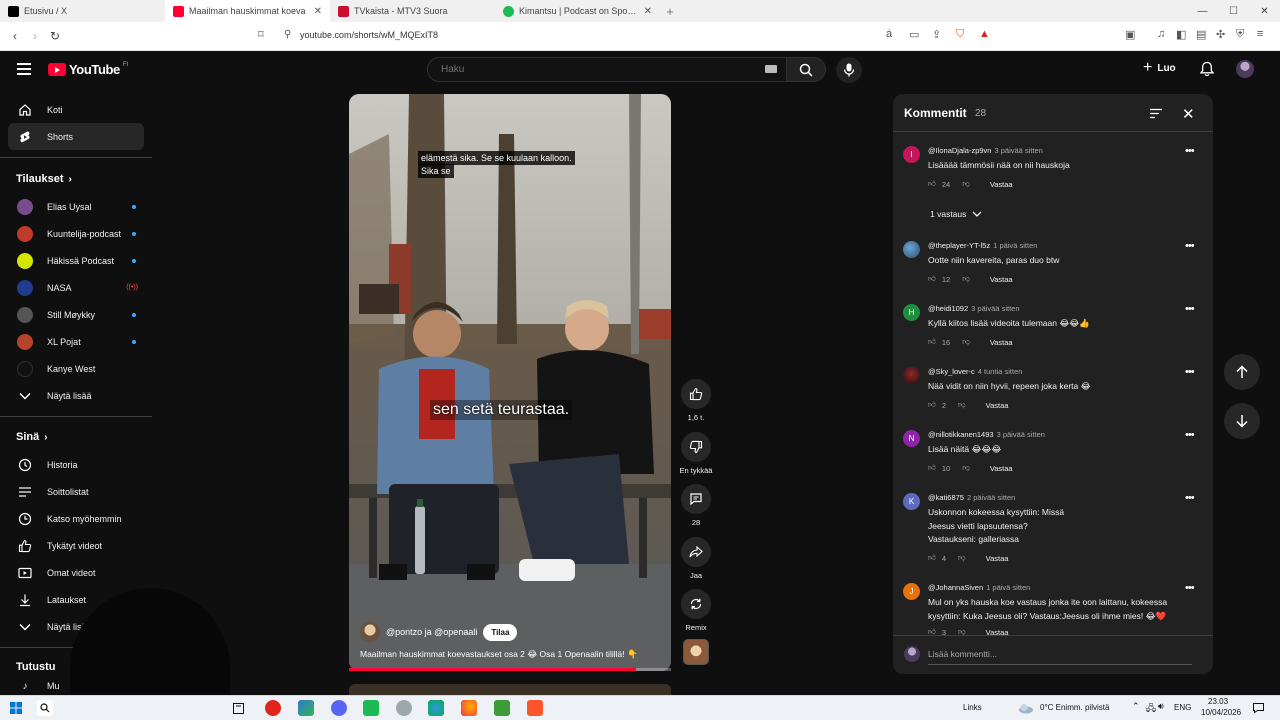 The width and height of the screenshot is (1280, 720). I want to click on windows-start-icon, so click(16, 708).